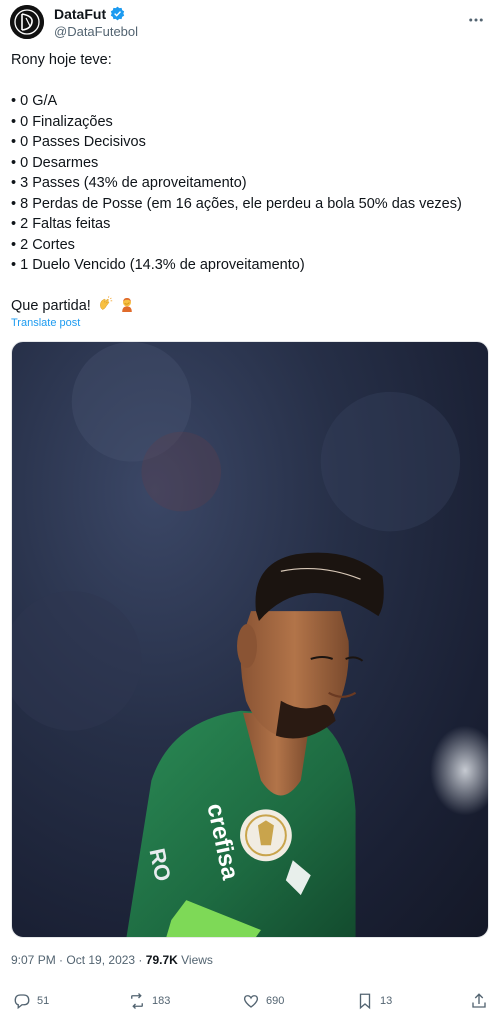  What do you see at coordinates (61, 224) in the screenshot?
I see `post-line: • 2 Faltas feitas` at bounding box center [61, 224].